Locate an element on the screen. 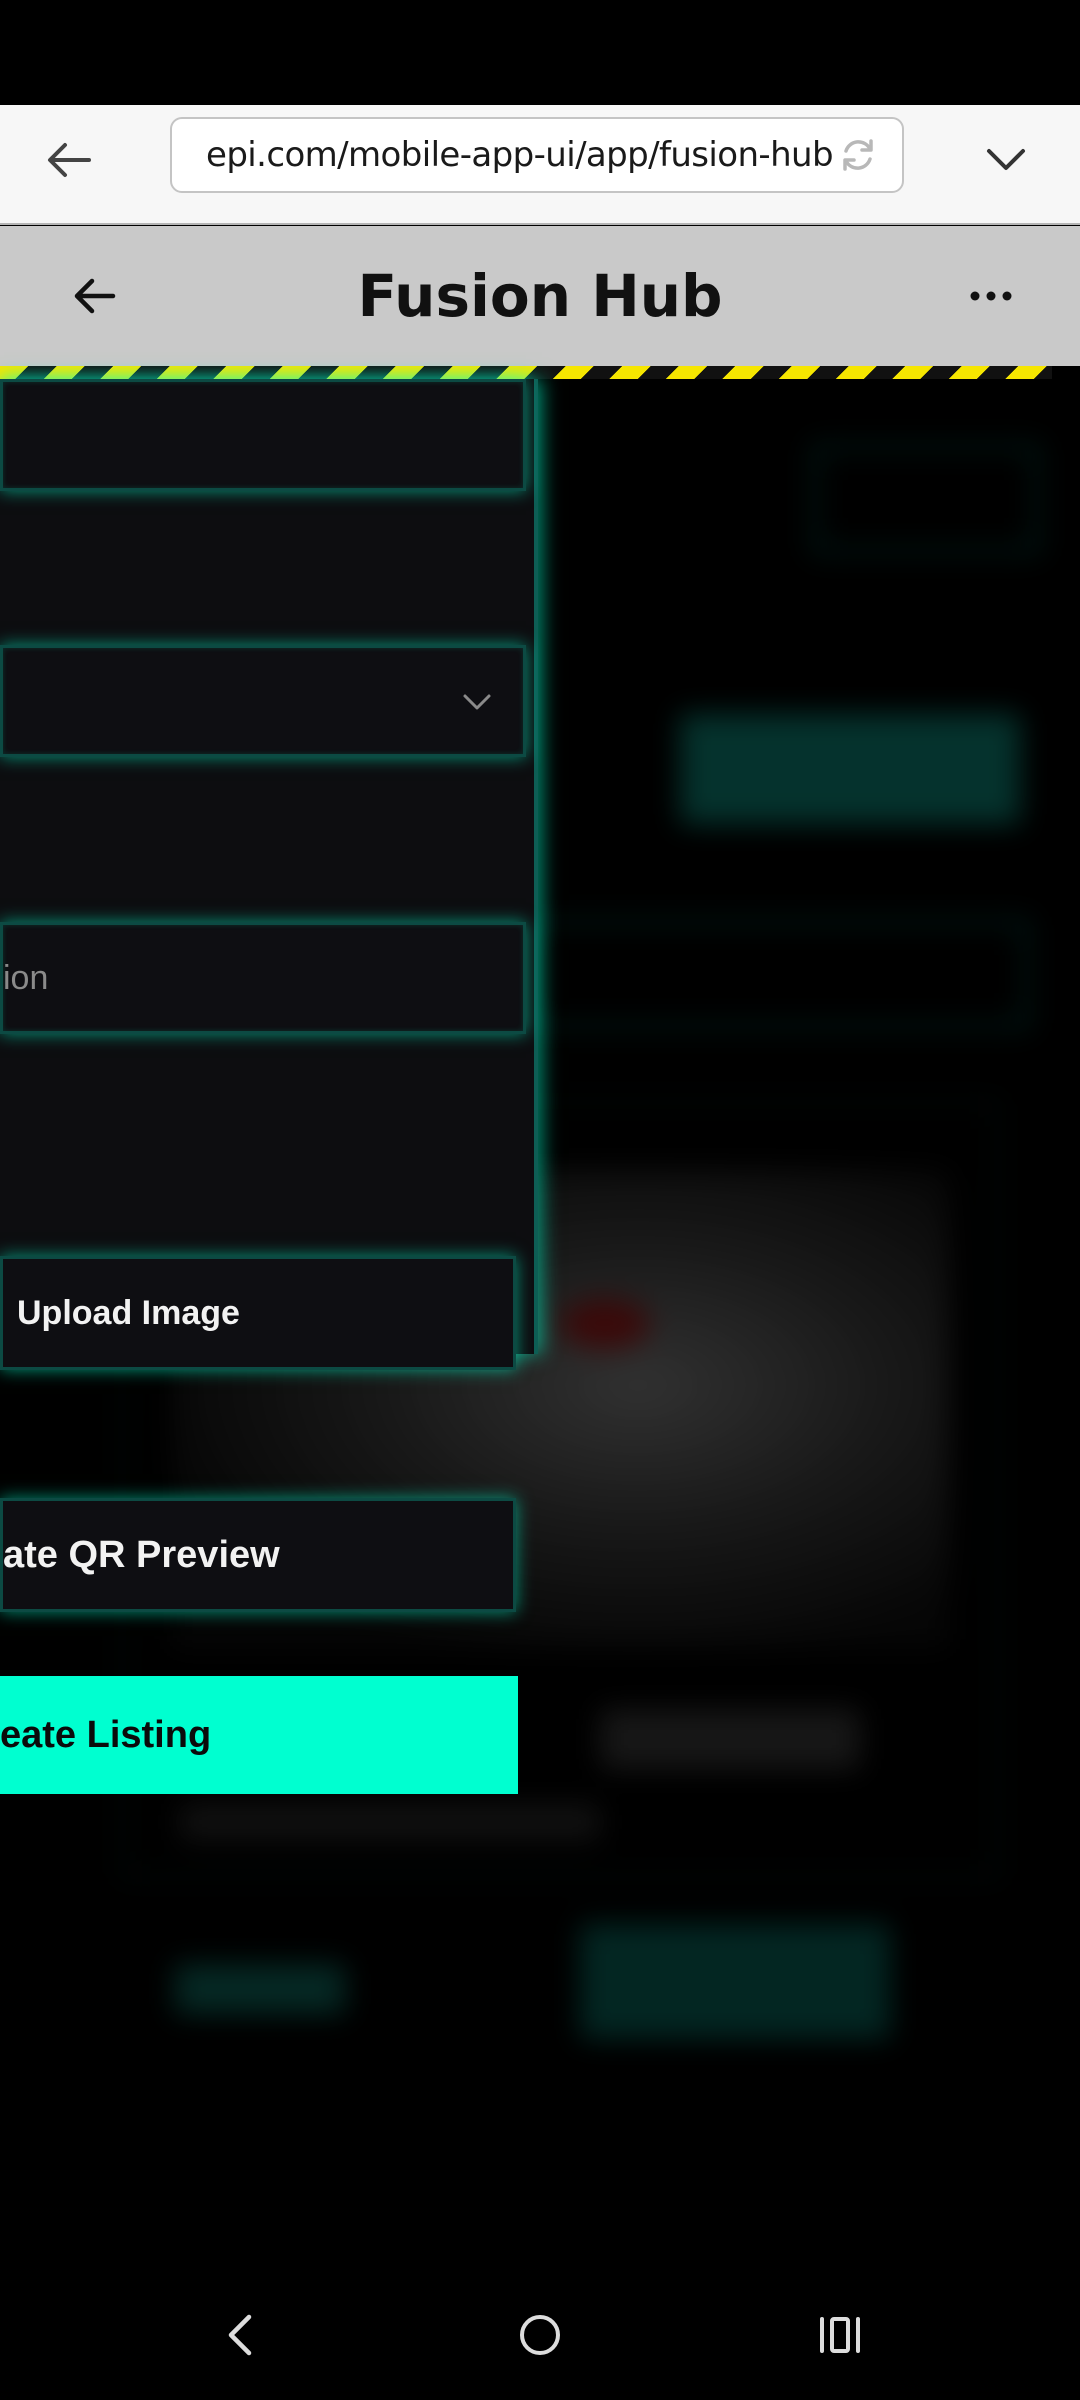  page-title: Fusion Hub is located at coordinates (540, 296).